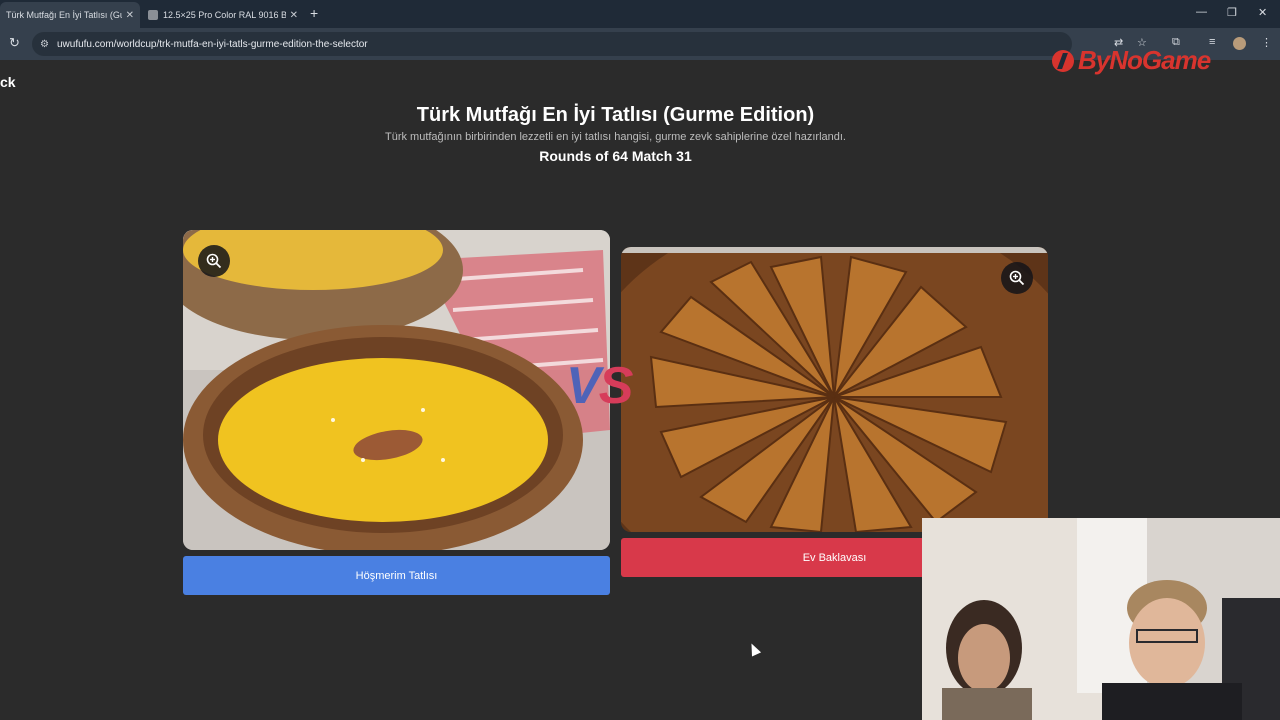 Image resolution: width=1280 pixels, height=720 pixels. I want to click on window-close-icon: ✕, so click(1262, 12).